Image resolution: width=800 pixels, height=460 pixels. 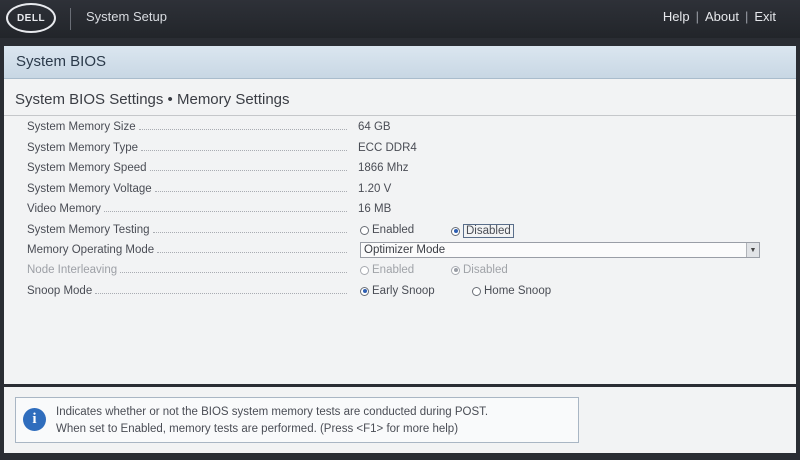 What do you see at coordinates (89, 189) in the screenshot?
I see `memory-voltage-label: System Memory Voltage` at bounding box center [89, 189].